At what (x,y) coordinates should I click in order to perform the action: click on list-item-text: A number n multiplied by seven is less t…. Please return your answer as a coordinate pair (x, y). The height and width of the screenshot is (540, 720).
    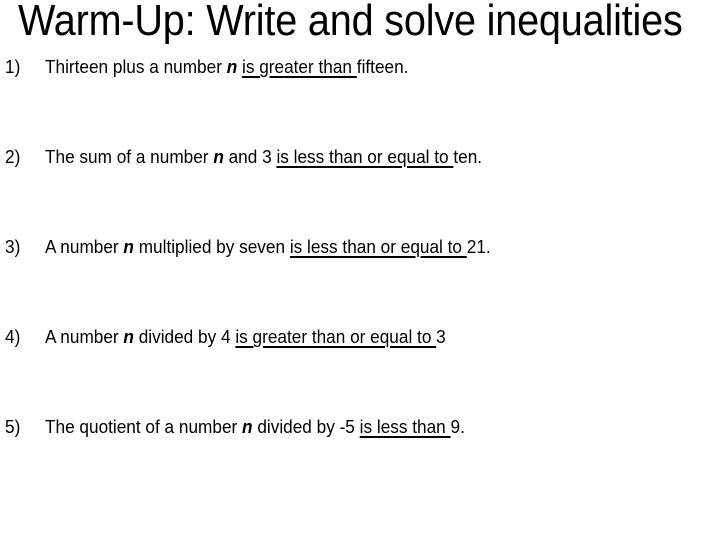
    Looking at the image, I should click on (268, 247).